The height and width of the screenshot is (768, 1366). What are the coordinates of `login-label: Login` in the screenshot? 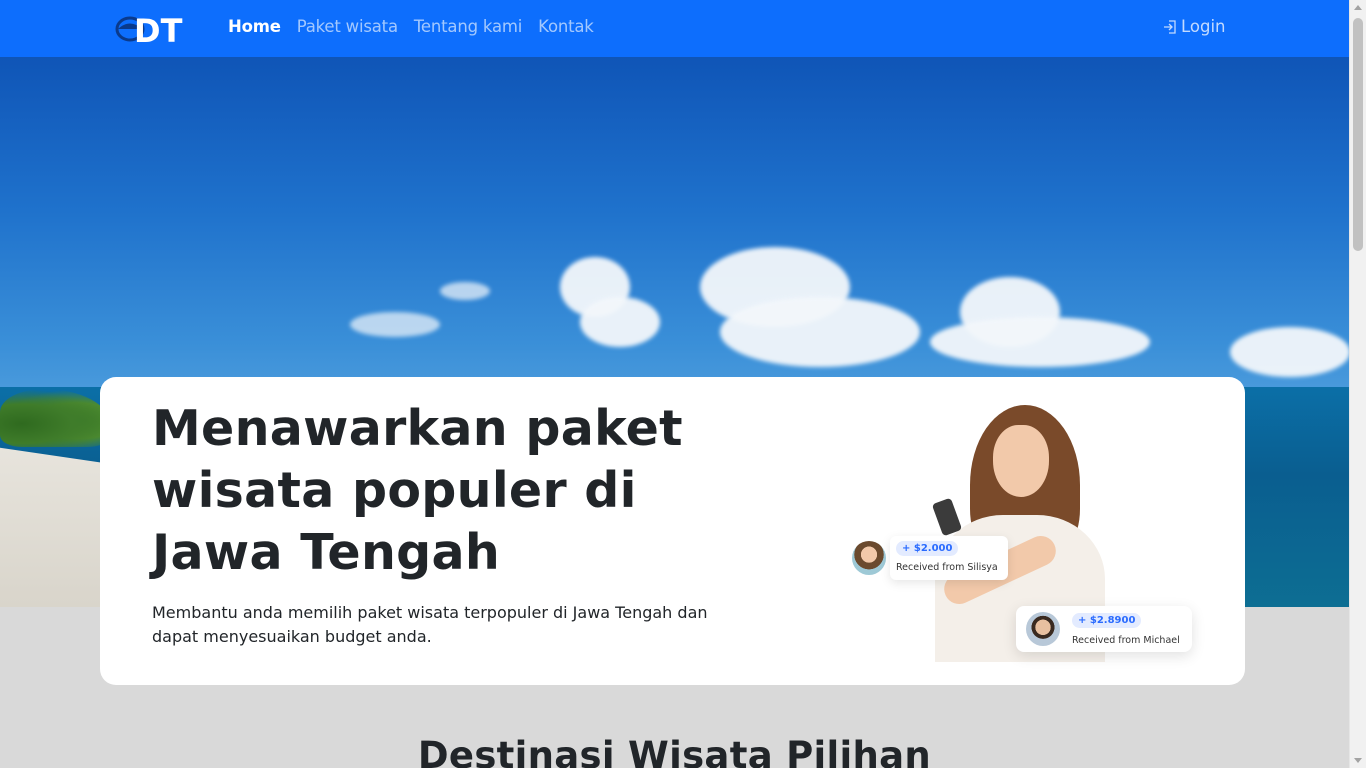 It's located at (1203, 26).